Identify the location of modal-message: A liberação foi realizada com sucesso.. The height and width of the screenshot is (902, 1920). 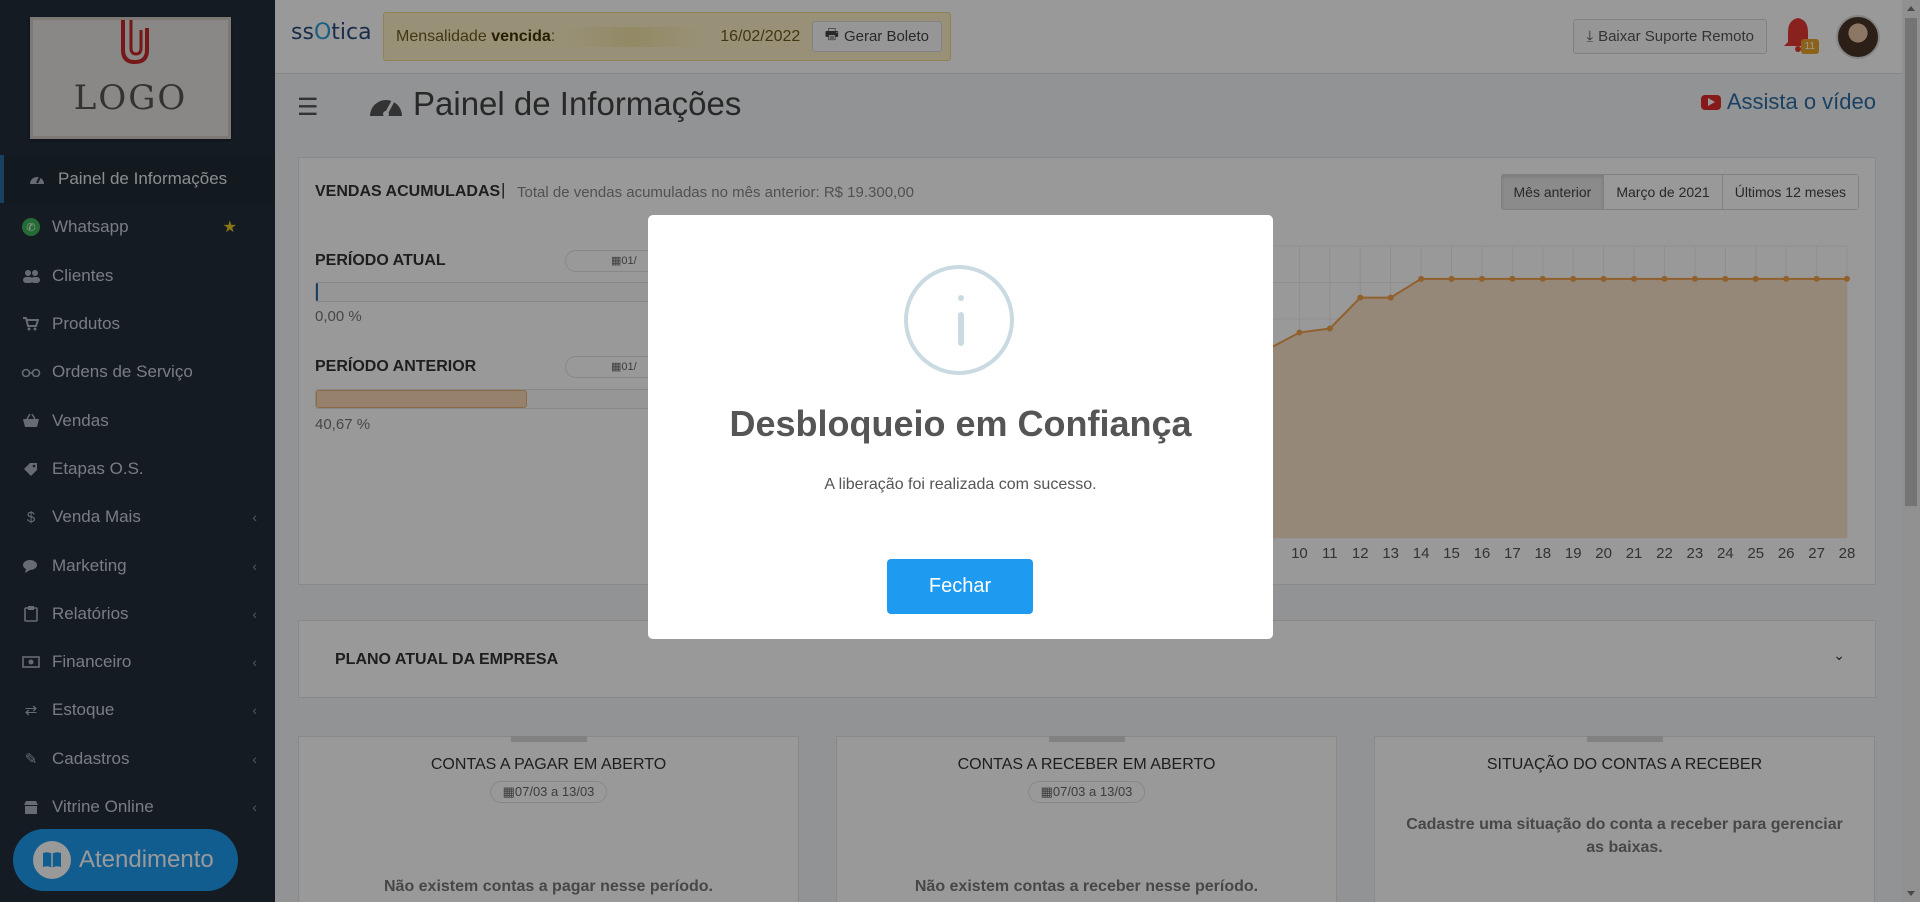
(960, 484).